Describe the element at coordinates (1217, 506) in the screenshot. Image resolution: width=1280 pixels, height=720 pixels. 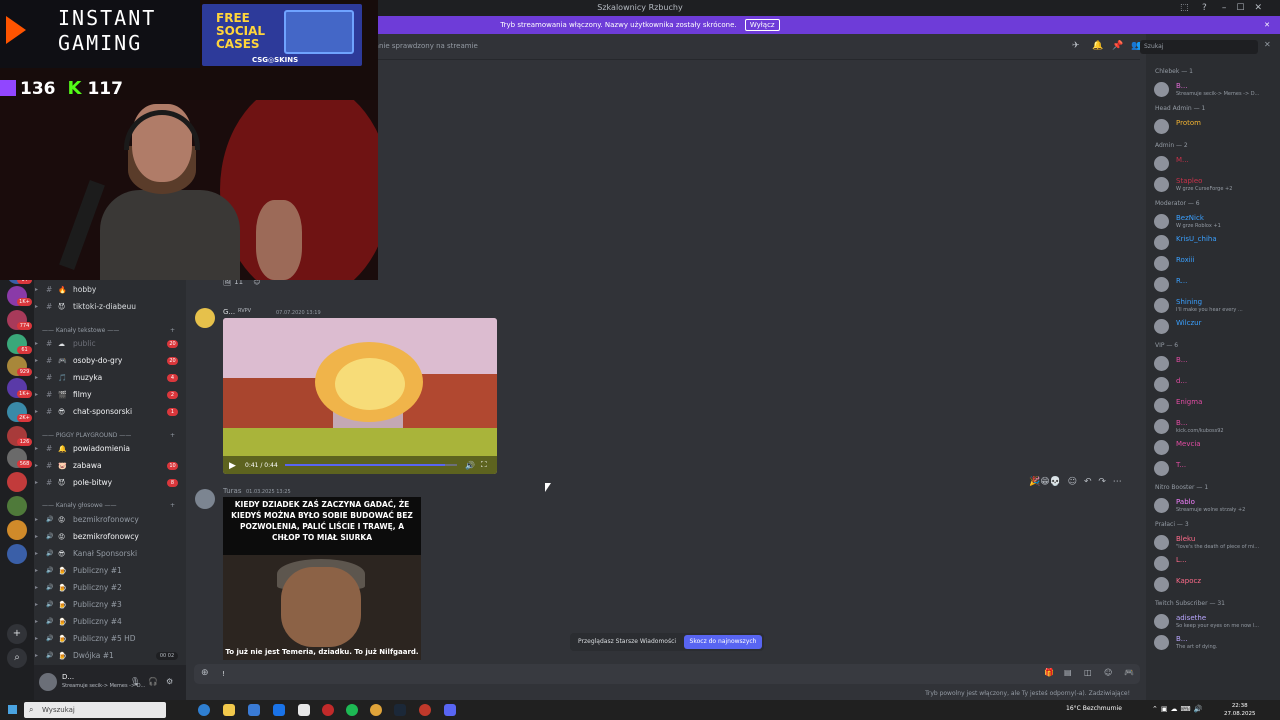
I see `member-item: Pablo Streamuje wolne strzały +2` at that location.